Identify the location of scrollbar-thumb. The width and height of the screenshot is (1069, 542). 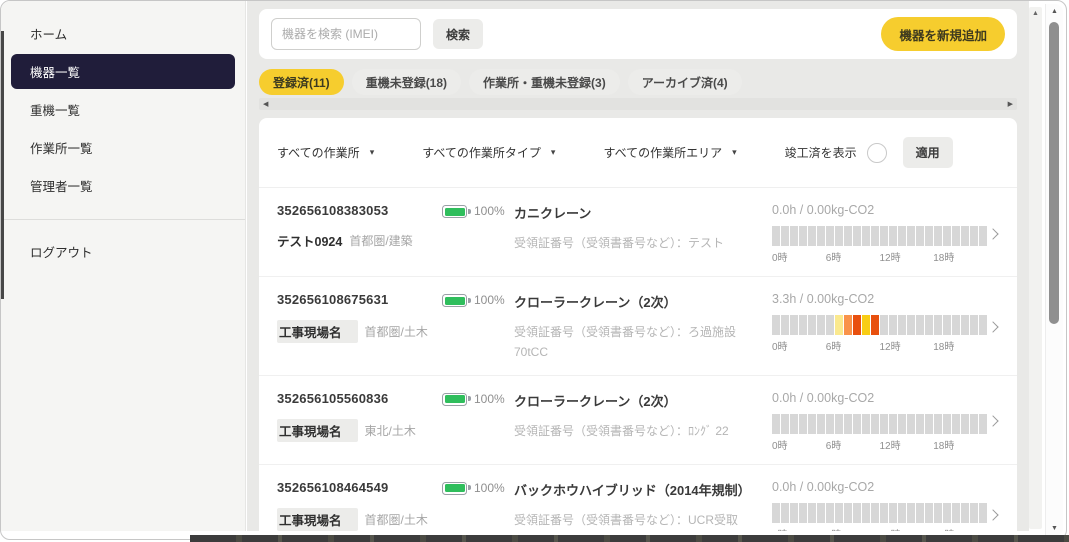
(1054, 173).